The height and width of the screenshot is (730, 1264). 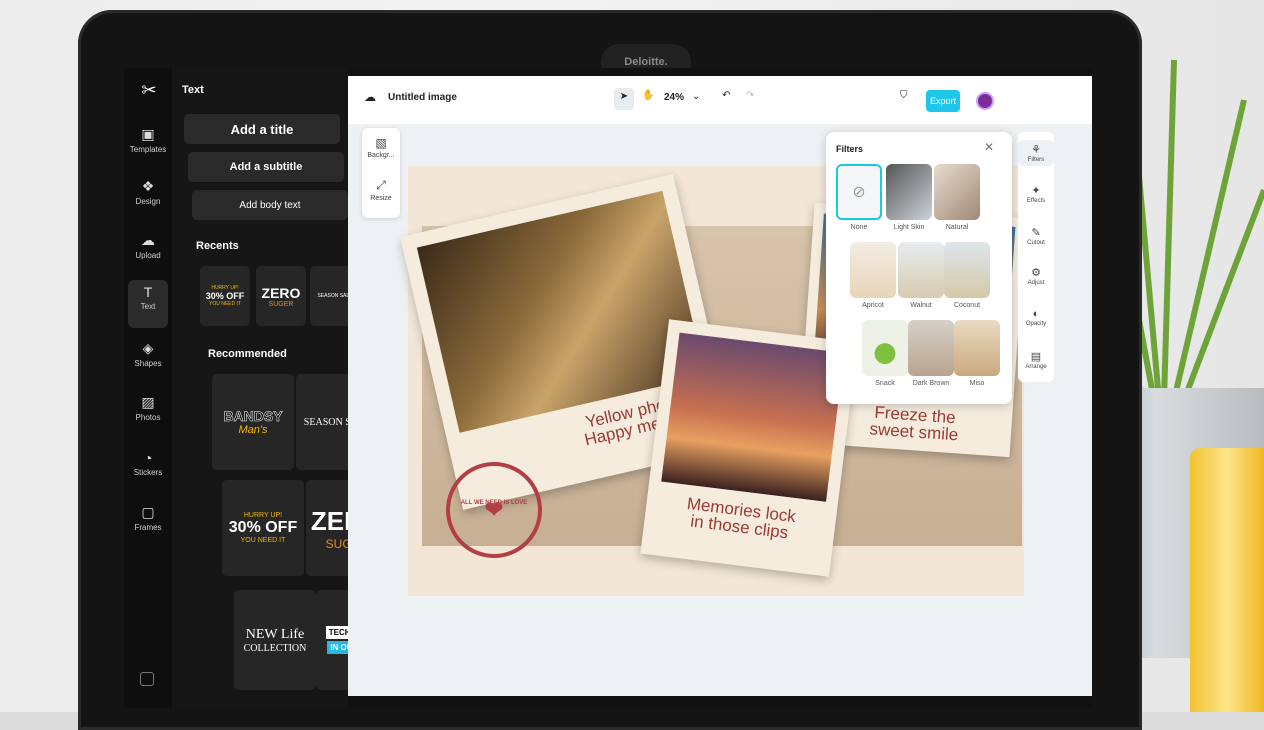 I want to click on canvas-side-tools: ▧ Backgr... ⤢ Resize, so click(x=381, y=173).